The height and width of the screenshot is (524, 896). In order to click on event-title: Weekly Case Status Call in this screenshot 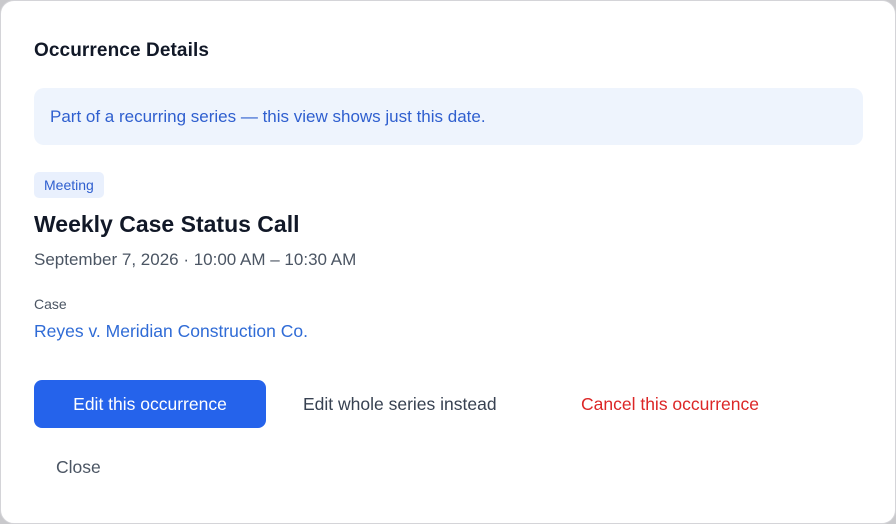, I will do `click(167, 224)`.